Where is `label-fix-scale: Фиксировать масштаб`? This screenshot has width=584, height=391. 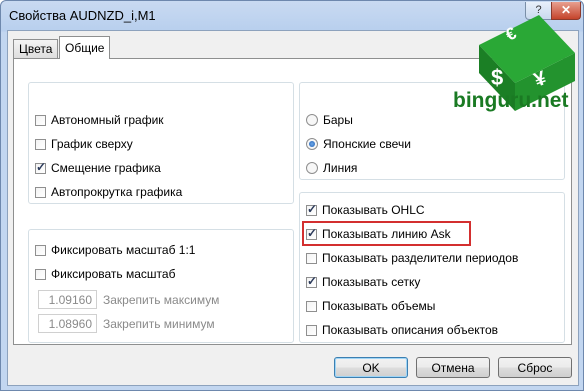
label-fix-scale: Фиксировать масштаб is located at coordinates (113, 274).